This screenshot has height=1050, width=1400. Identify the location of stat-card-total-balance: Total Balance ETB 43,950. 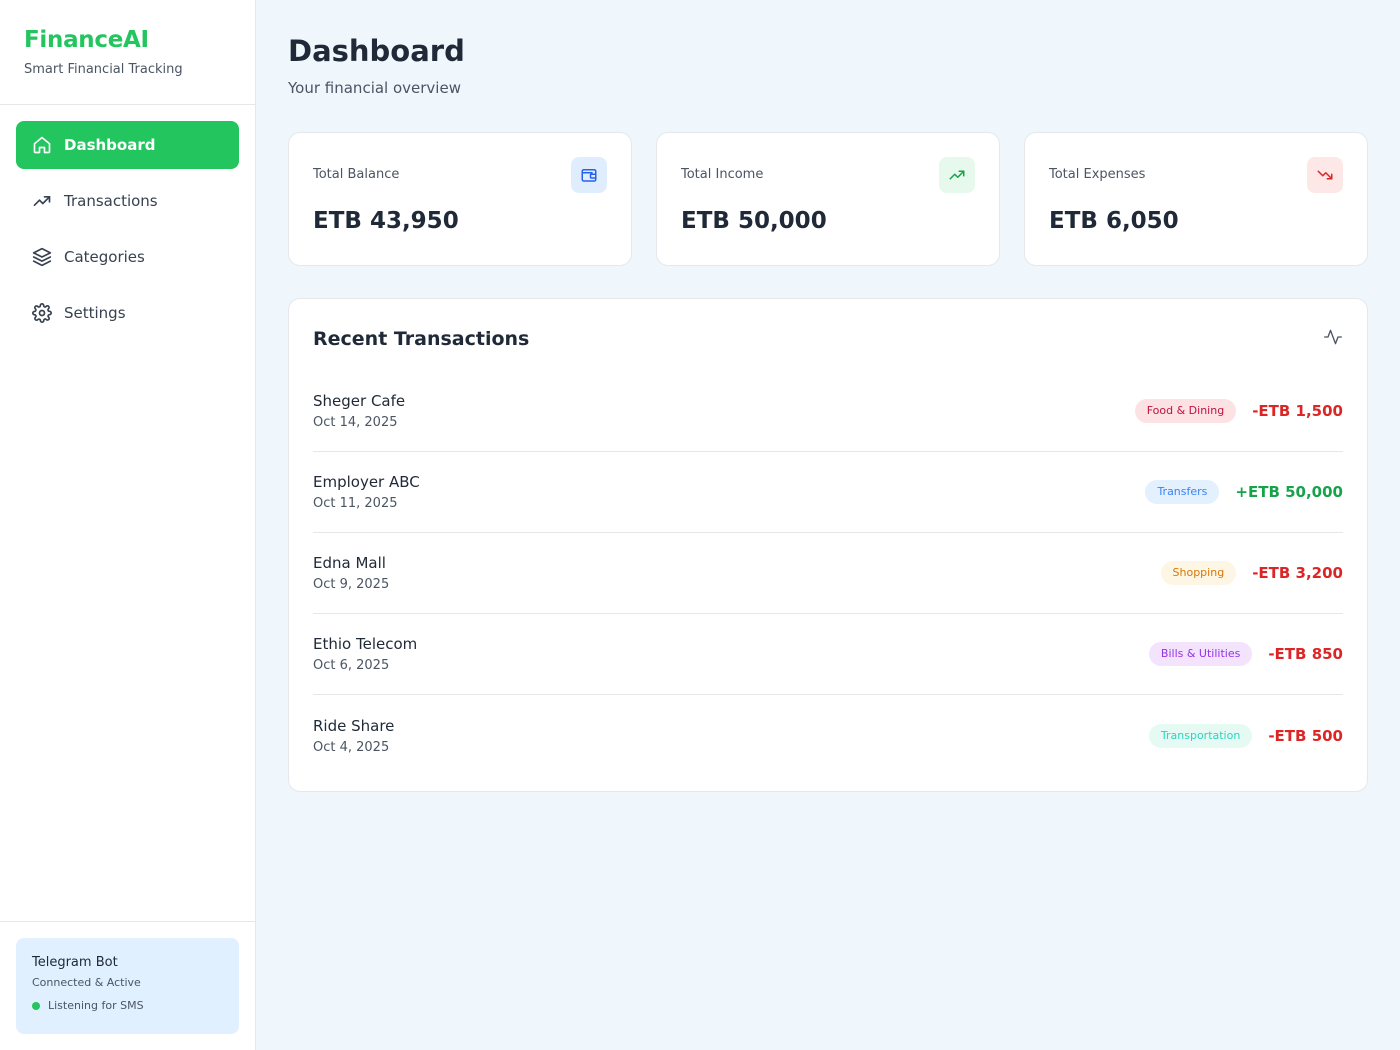
(460, 199).